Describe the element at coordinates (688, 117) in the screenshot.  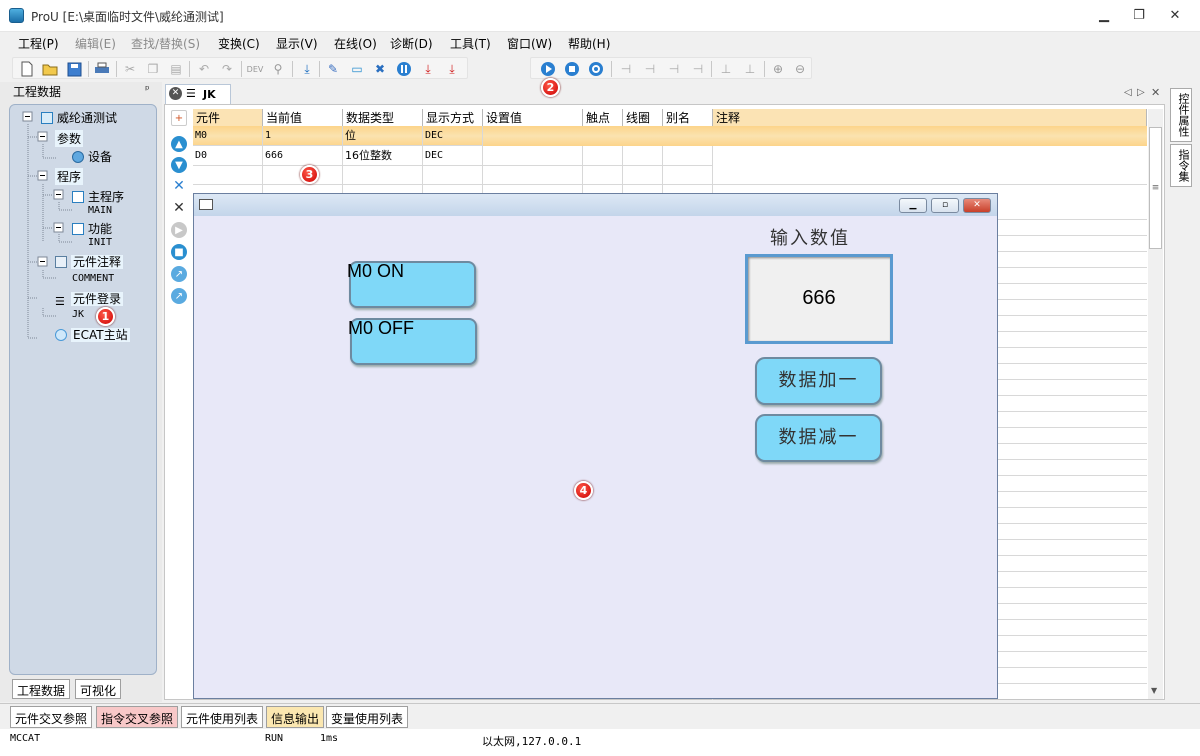
I see `col-header-alias: 别名` at that location.